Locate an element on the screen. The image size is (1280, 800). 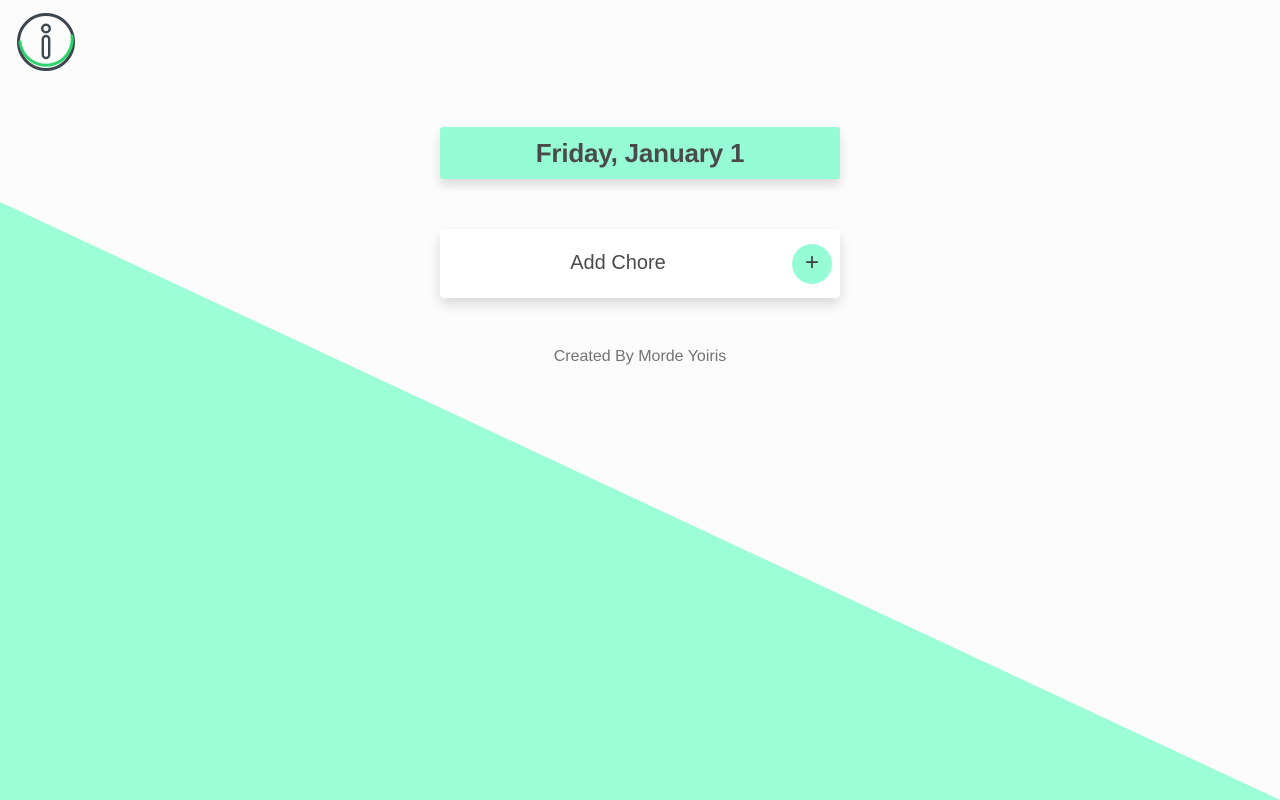
add-chore-label: Add Chore is located at coordinates (618, 263).